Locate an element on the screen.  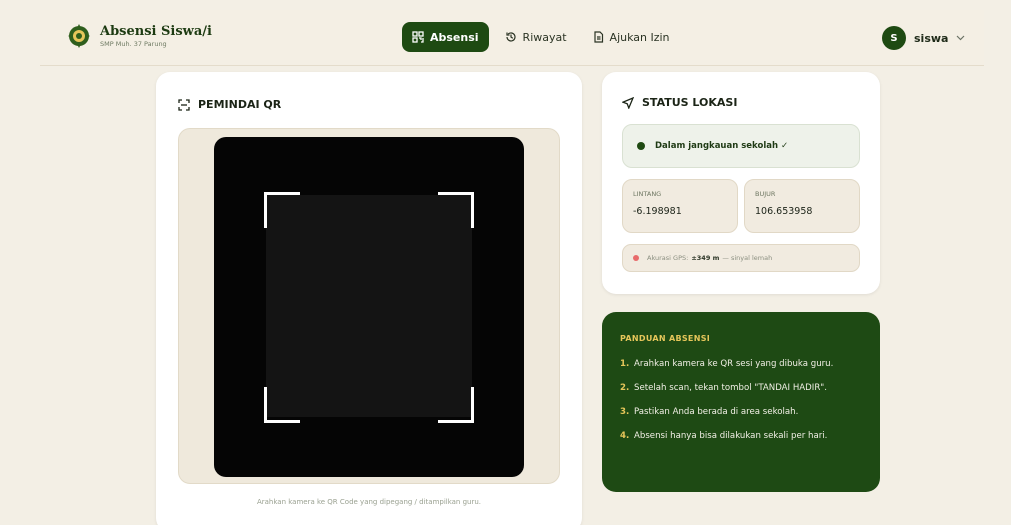
gps-accuracy: Akurasi GPS: ±349 m — sinyal lemah is located at coordinates (741, 258).